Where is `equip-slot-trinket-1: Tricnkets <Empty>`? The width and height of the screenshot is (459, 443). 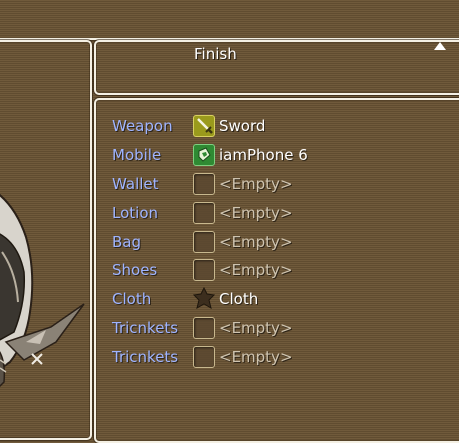 equip-slot-trinket-1: Tricnkets <Empty> is located at coordinates (277, 328).